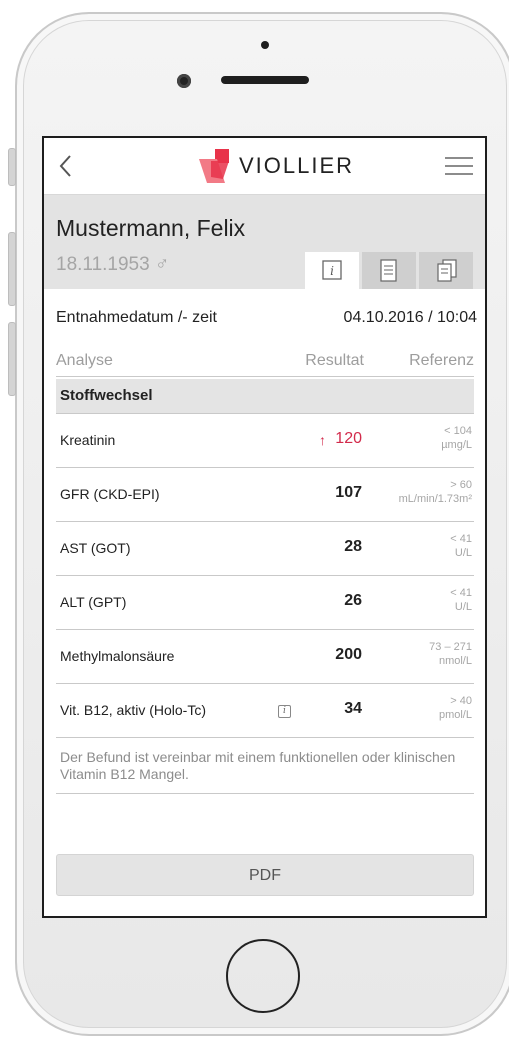  What do you see at coordinates (95, 548) in the screenshot?
I see `analyte-name: AST (GOT)` at bounding box center [95, 548].